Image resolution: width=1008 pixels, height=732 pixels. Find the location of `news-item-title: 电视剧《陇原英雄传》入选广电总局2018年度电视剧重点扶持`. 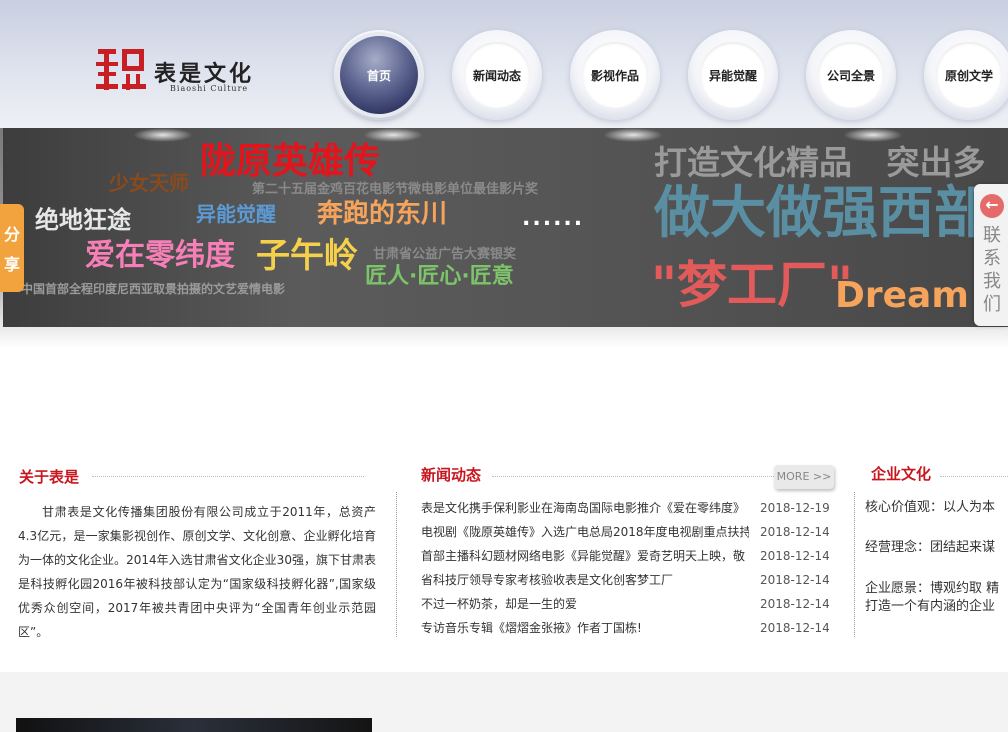

news-item-title: 电视剧《陇原英雄传》入选广电总局2018年度电视剧重点扶持 is located at coordinates (585, 532).